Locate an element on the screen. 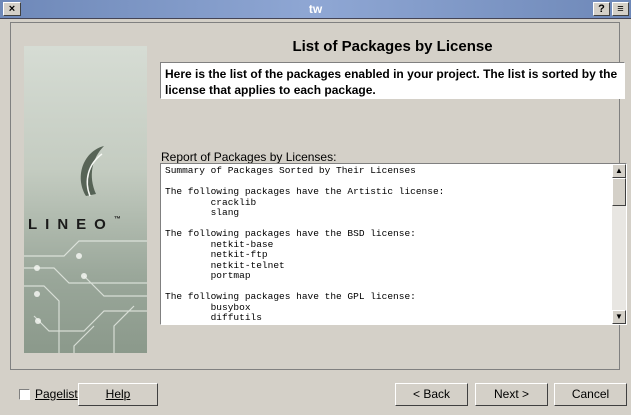 This screenshot has width=631, height=415. cancel-button: Cancel is located at coordinates (590, 394).